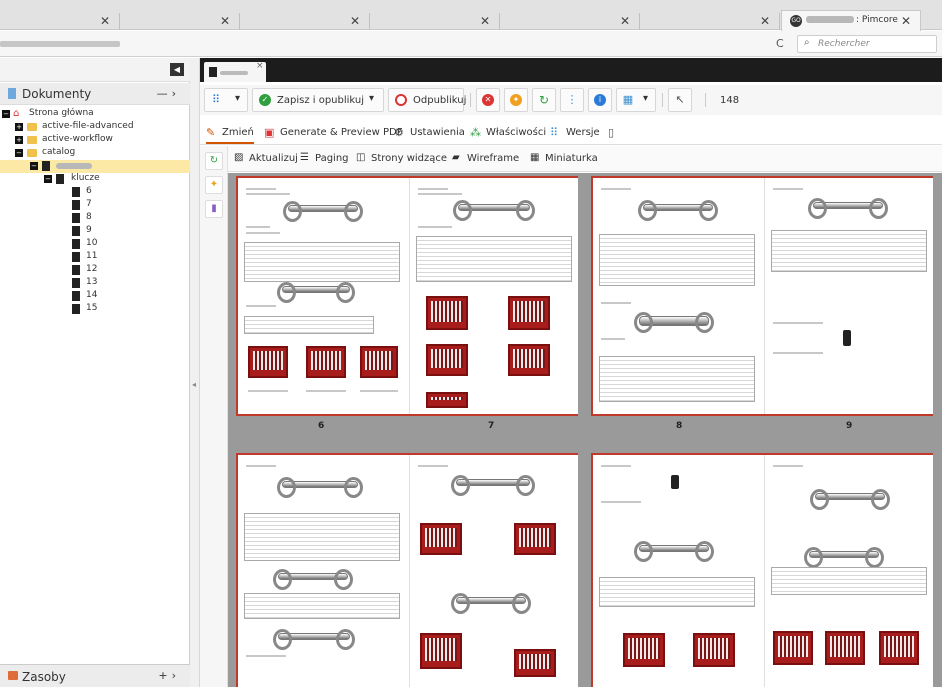  I want to click on tab-settings: ⚙ Ustawienia, so click(429, 134).